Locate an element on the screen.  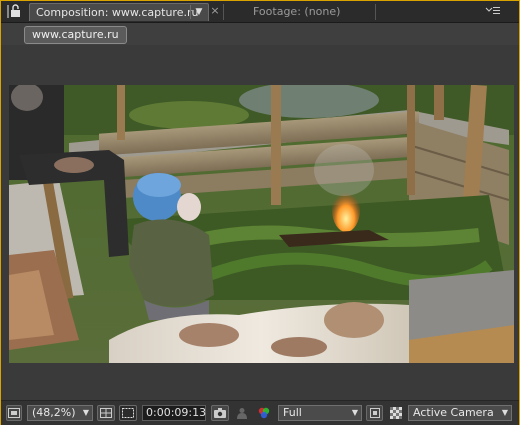
transparency-grid-icon is located at coordinates (395, 413).